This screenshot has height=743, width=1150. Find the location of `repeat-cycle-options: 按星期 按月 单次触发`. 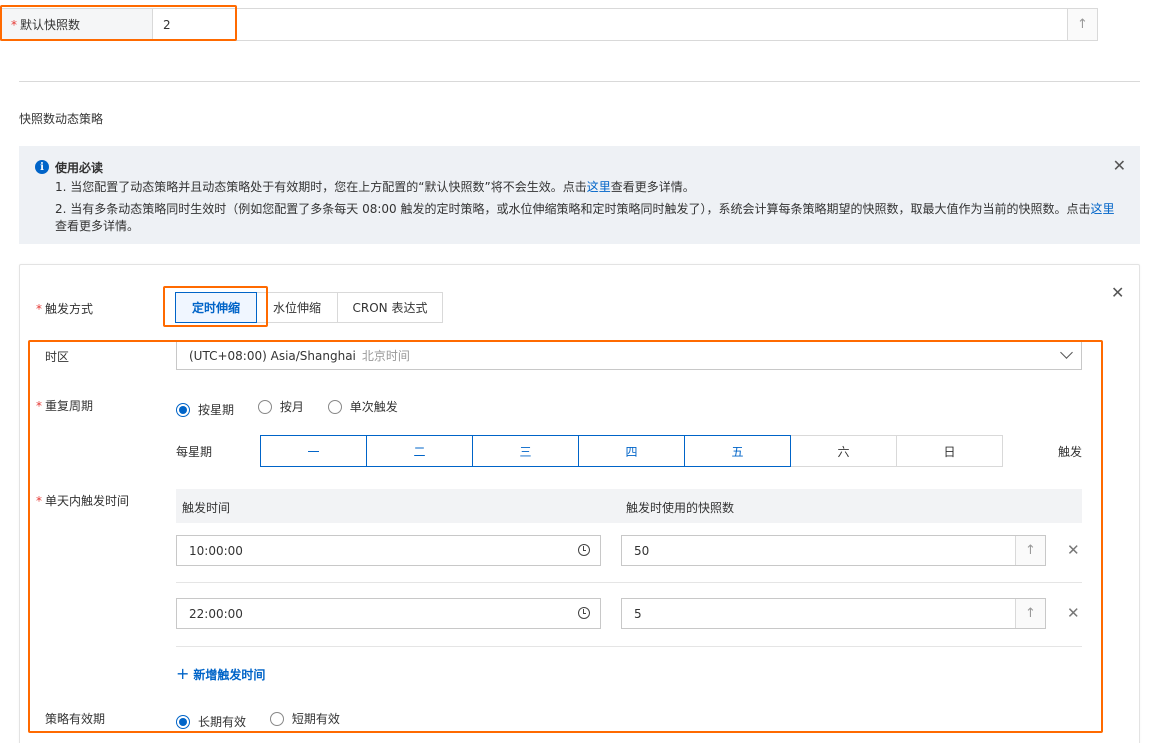

repeat-cycle-options: 按星期 按月 单次触发 is located at coordinates (297, 408).